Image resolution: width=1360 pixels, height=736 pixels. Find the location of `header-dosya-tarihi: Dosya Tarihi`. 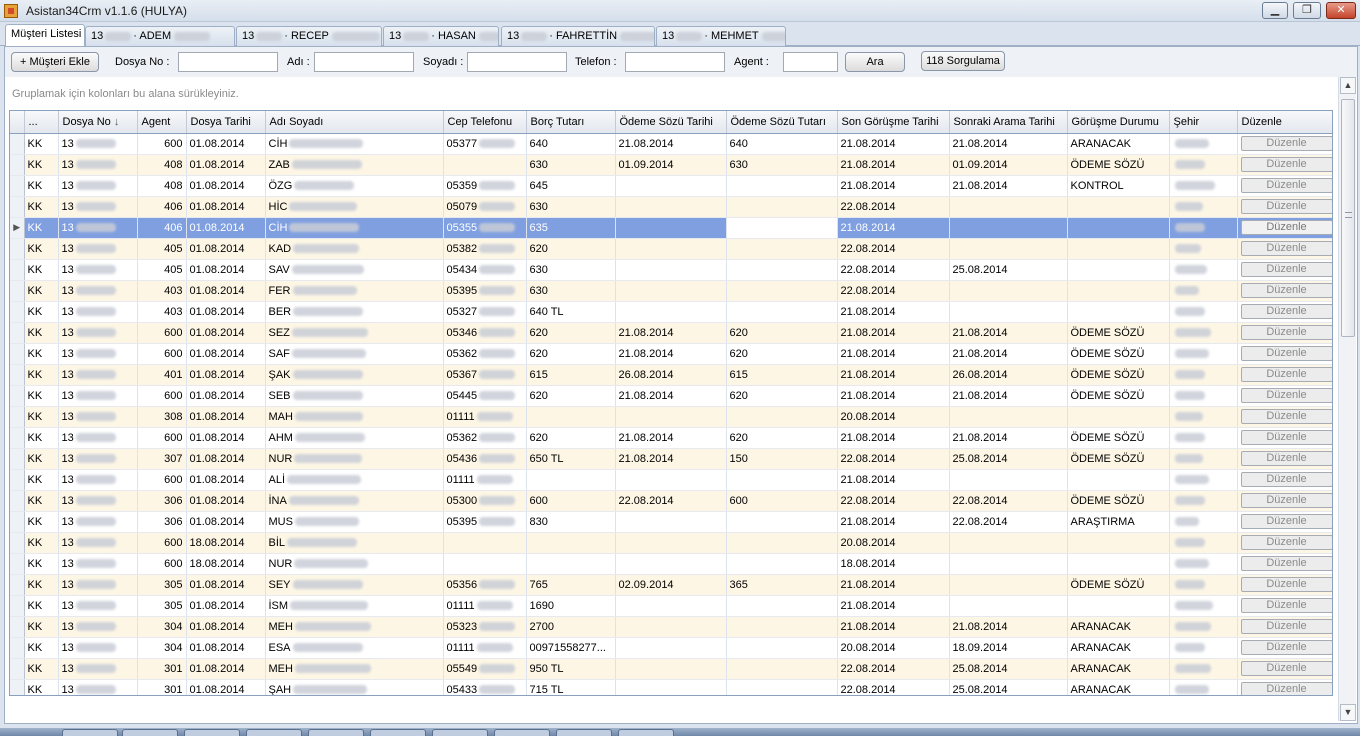

header-dosya-tarihi: Dosya Tarihi is located at coordinates (226, 122).